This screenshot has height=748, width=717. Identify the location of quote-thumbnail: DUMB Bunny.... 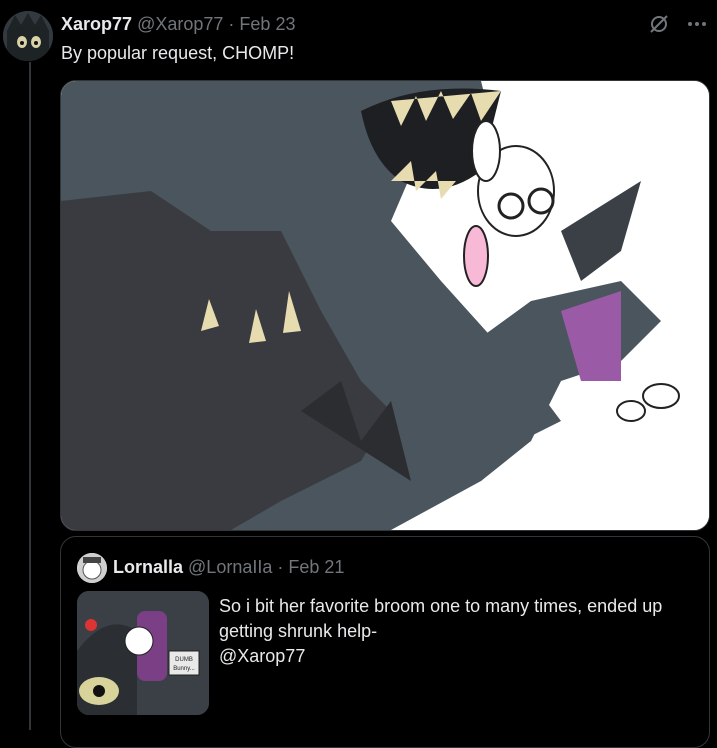
(143, 653).